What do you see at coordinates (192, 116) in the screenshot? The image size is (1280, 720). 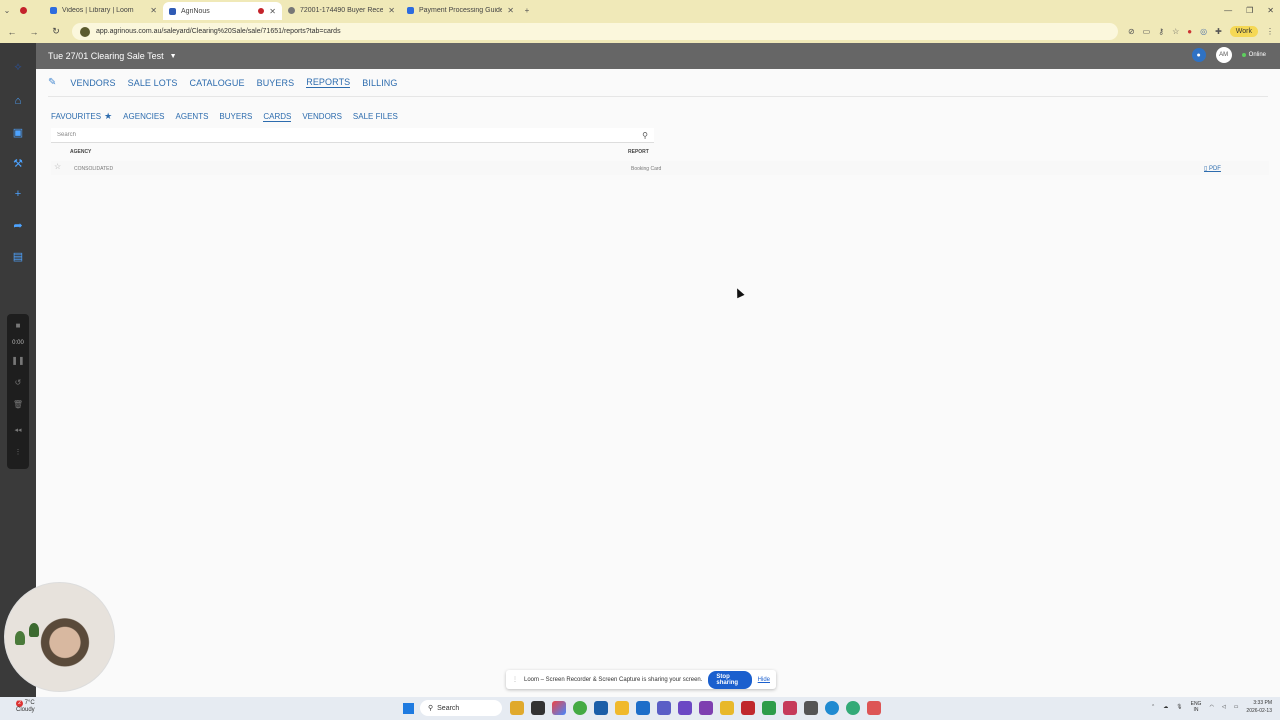 I see `tab-agents: AGENTS` at bounding box center [192, 116].